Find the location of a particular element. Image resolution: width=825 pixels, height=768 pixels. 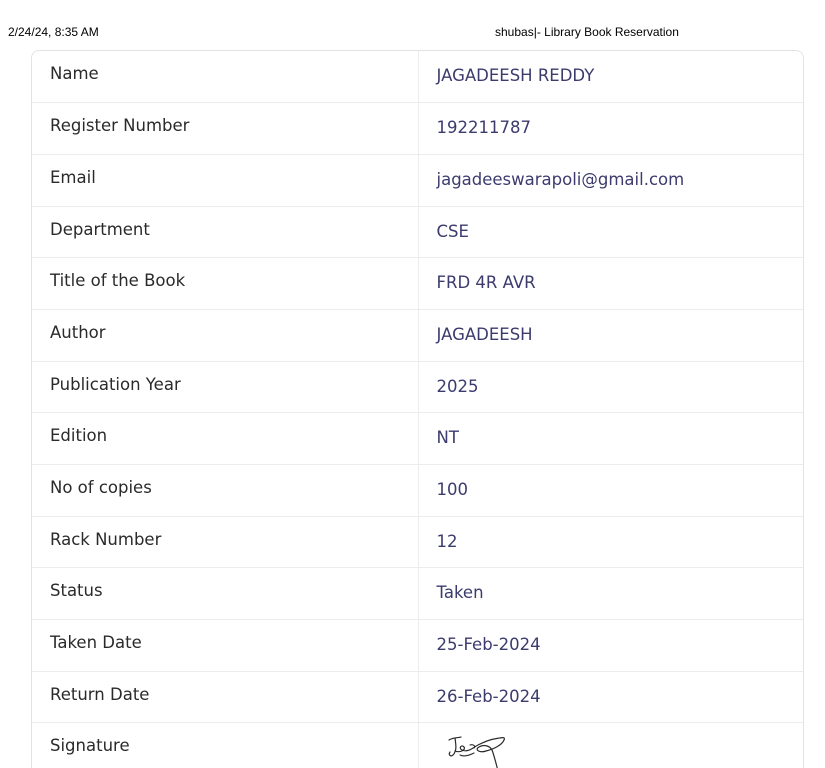

row-book-title: Title of the Book FRD 4R AVR is located at coordinates (417, 283).